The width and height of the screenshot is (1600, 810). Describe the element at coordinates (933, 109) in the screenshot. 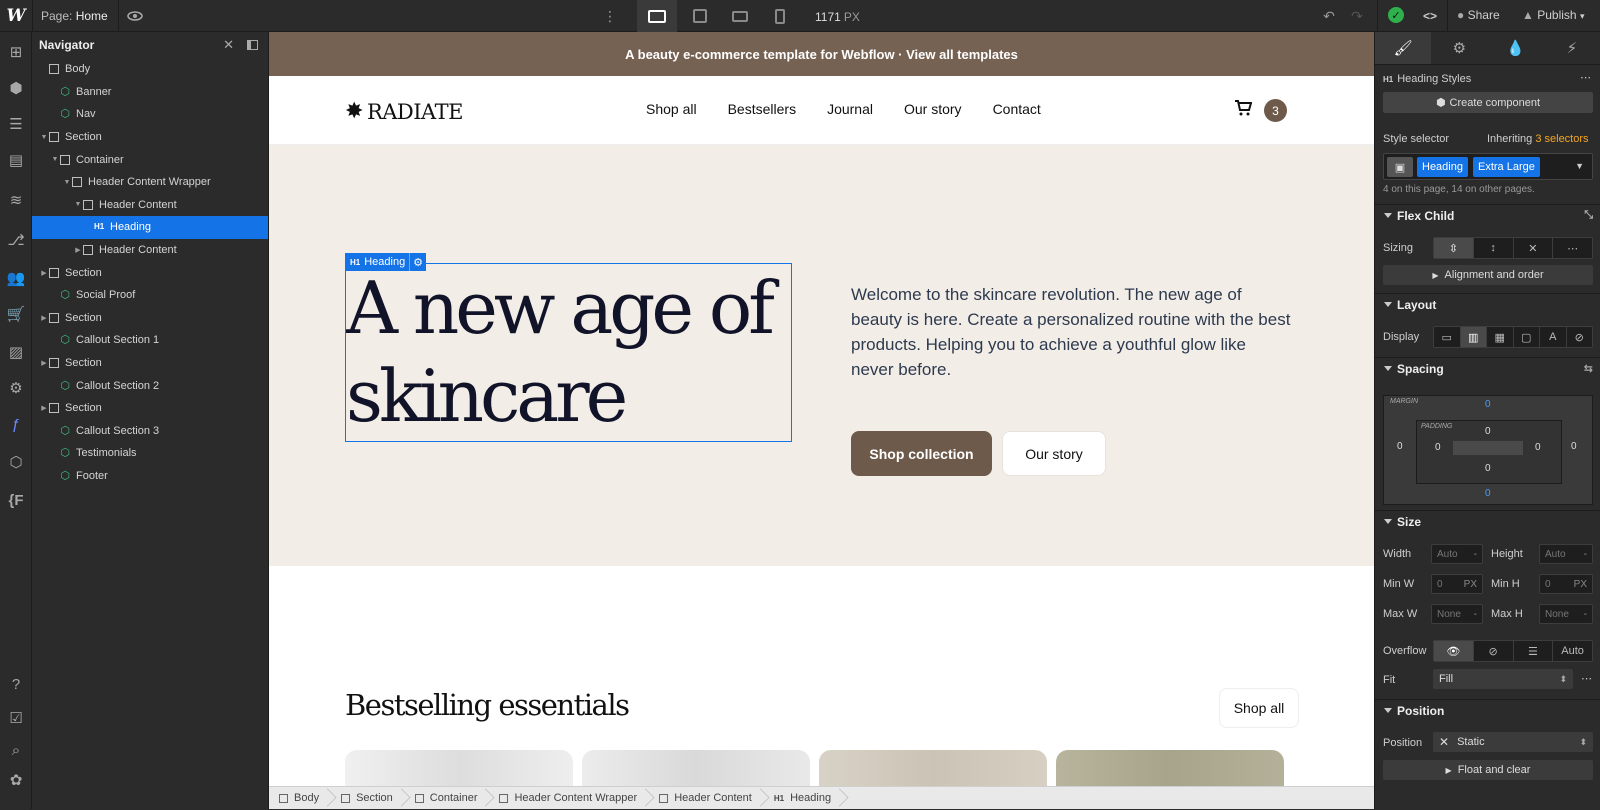

I see `menu-link-our-story: Our story` at that location.